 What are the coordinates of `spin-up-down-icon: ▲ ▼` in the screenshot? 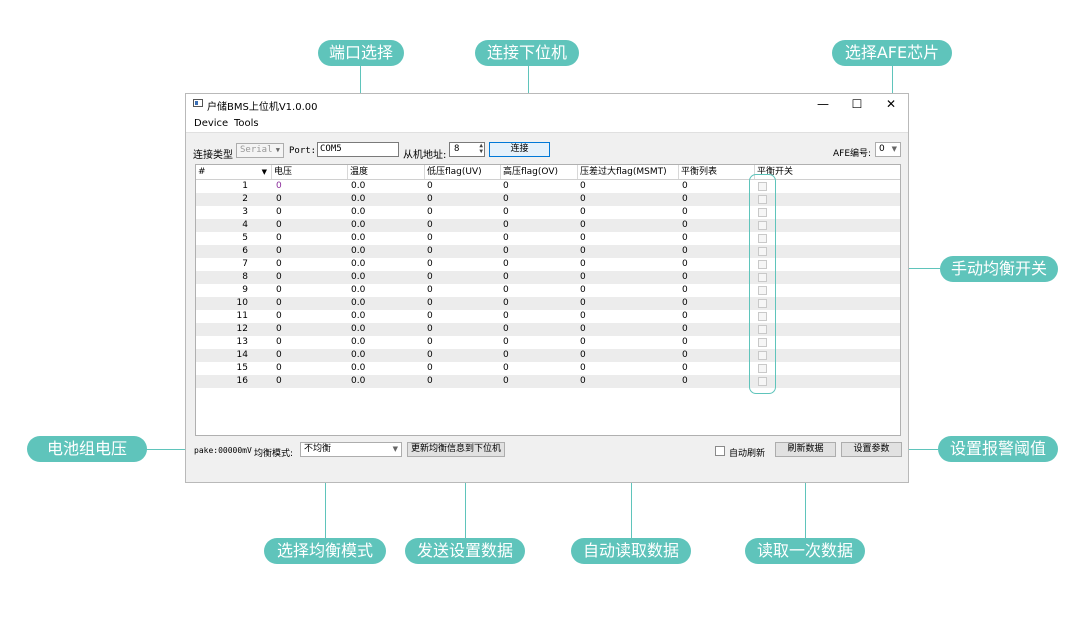 It's located at (481, 149).